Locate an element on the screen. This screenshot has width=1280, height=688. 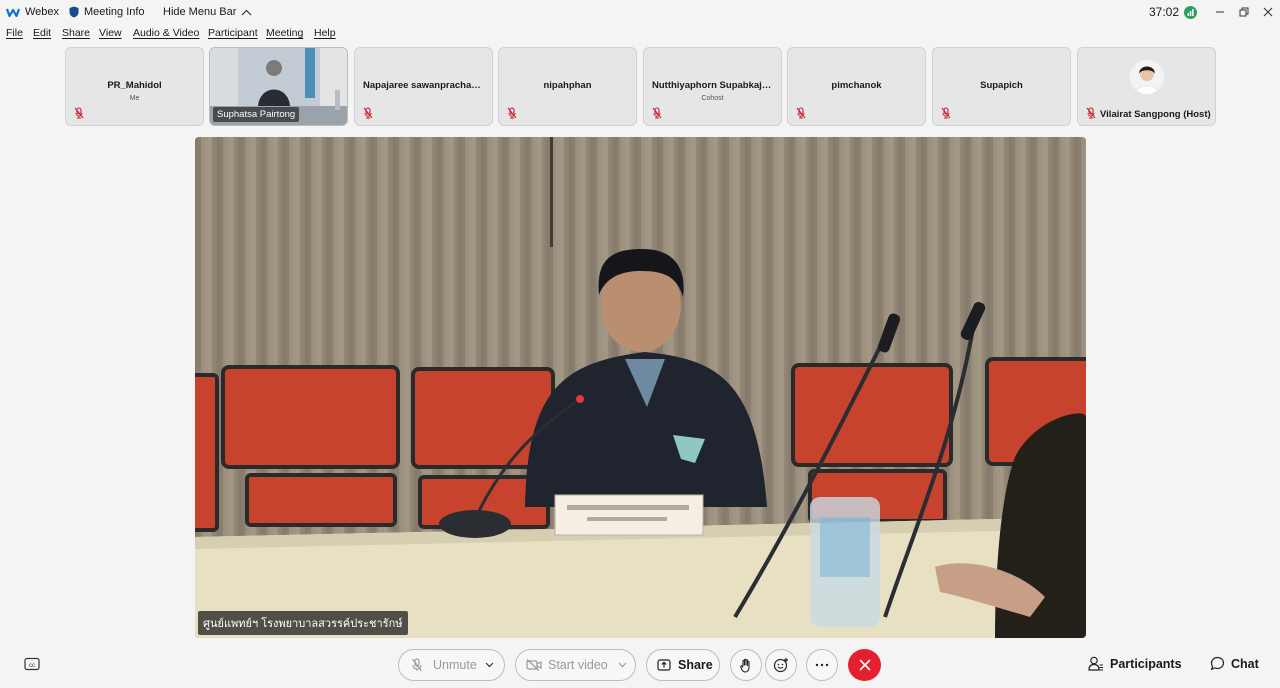
participant-name: Supapich is located at coordinates (1001, 85).